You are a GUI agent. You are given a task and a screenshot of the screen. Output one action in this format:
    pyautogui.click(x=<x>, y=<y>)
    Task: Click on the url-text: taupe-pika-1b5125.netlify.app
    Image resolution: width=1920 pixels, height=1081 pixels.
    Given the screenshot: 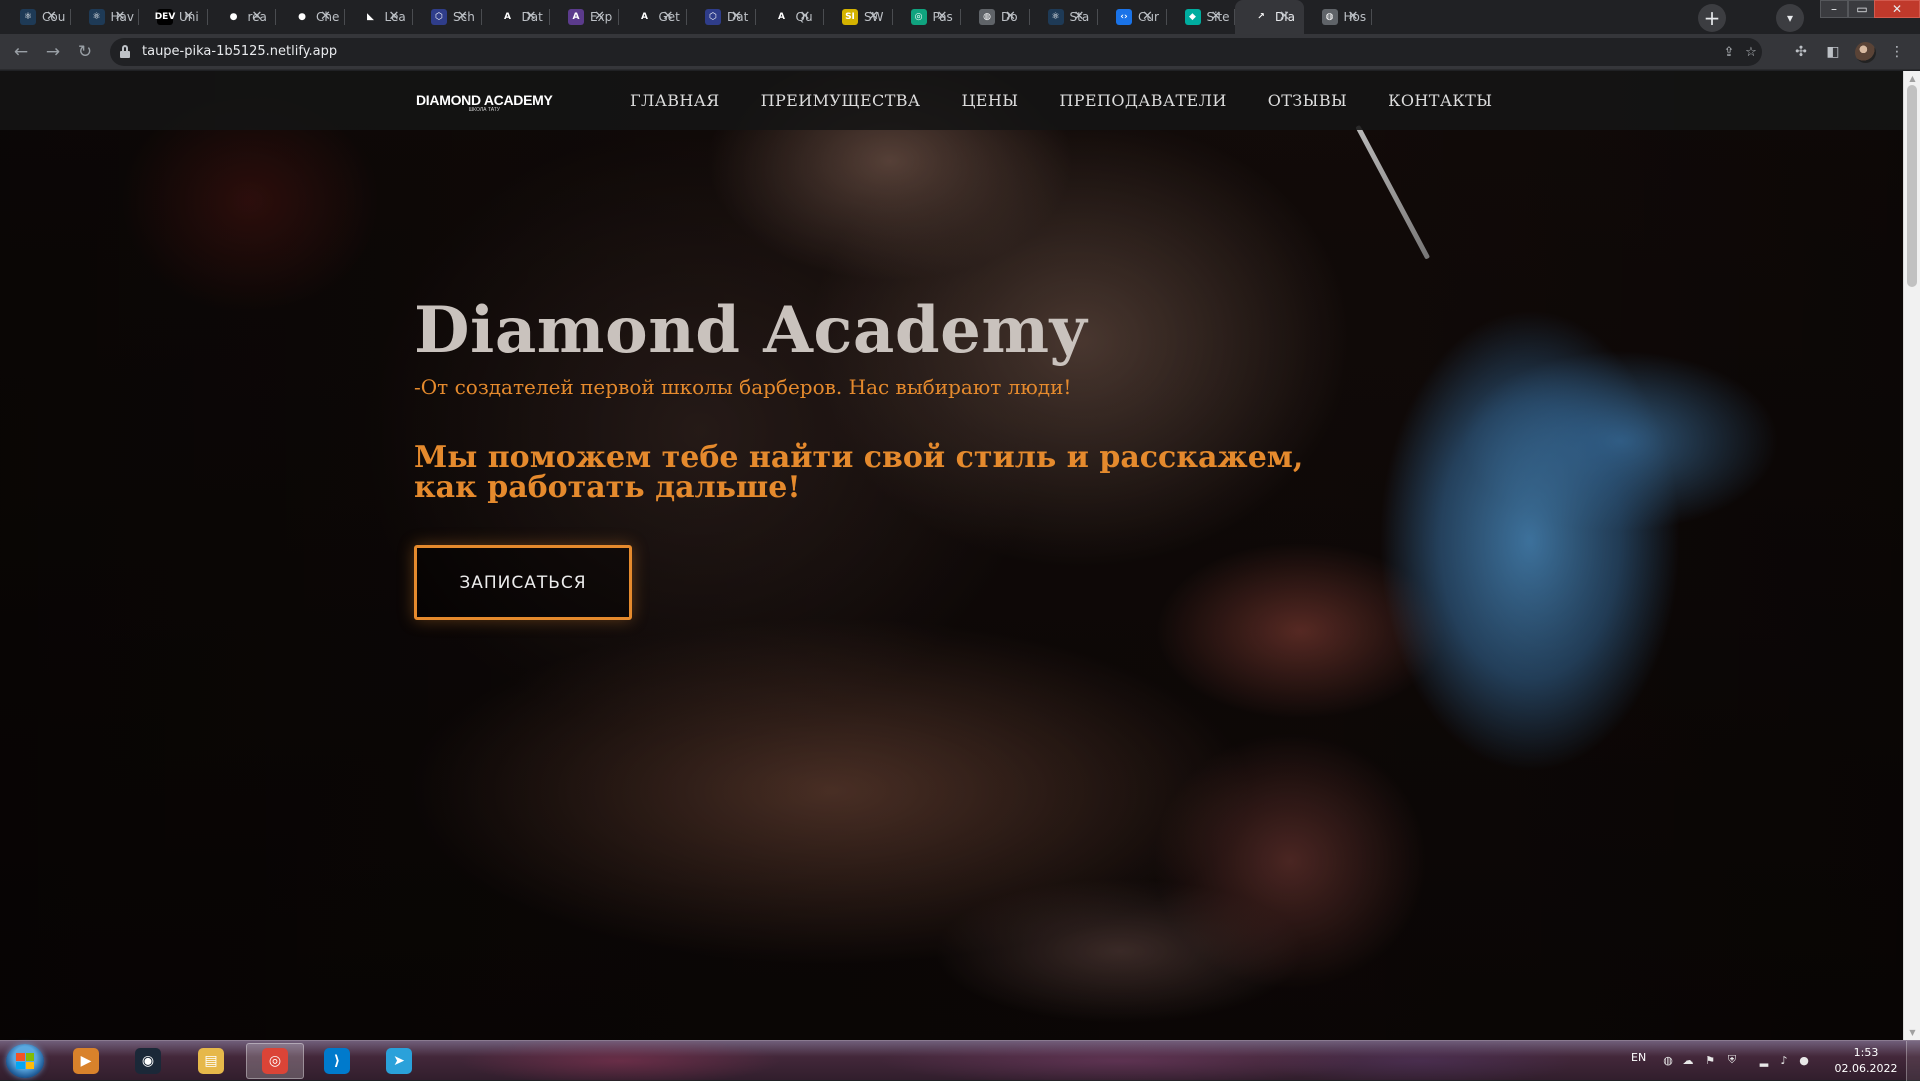 What is the action you would take?
    pyautogui.click(x=239, y=51)
    